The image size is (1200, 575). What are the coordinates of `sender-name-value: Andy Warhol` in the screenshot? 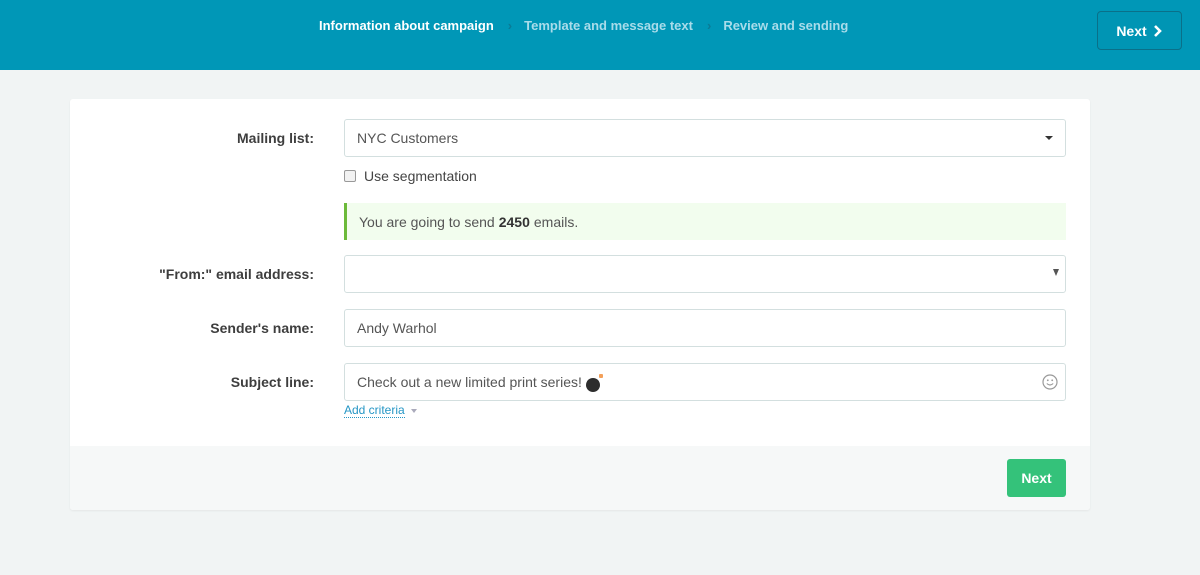 It's located at (397, 328).